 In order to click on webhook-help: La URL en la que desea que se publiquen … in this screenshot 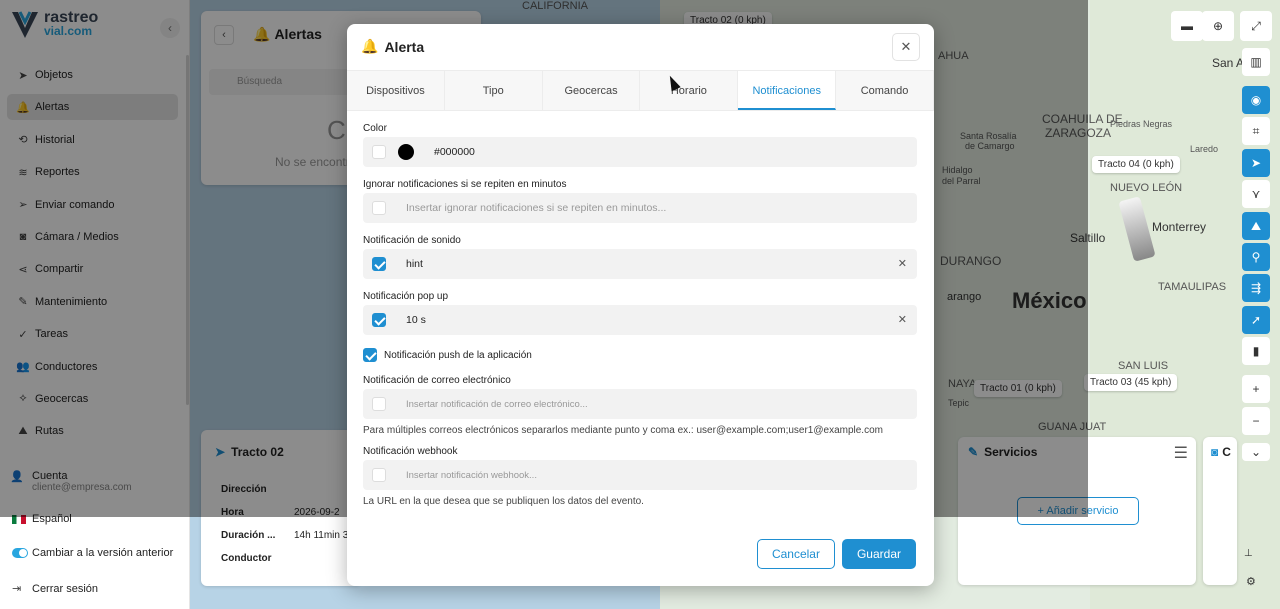, I will do `click(503, 501)`.